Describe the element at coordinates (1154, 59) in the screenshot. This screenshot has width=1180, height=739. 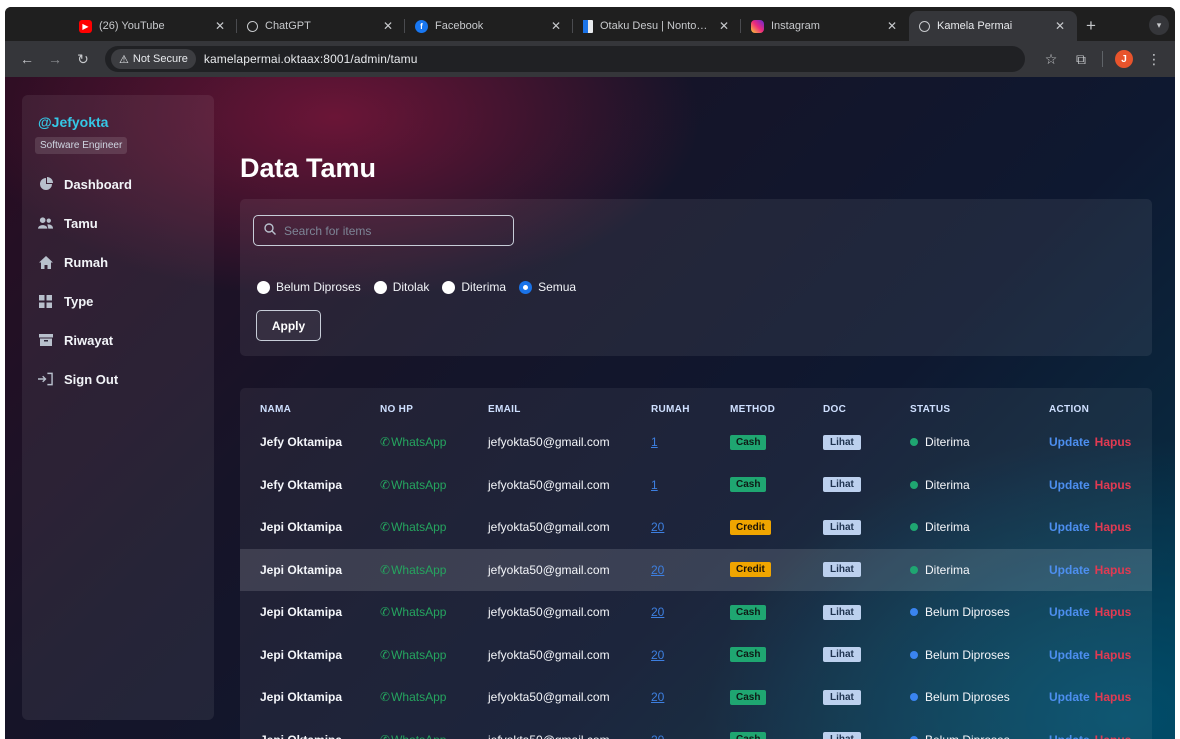
I see `kebab-menu-icon: ⋮` at that location.